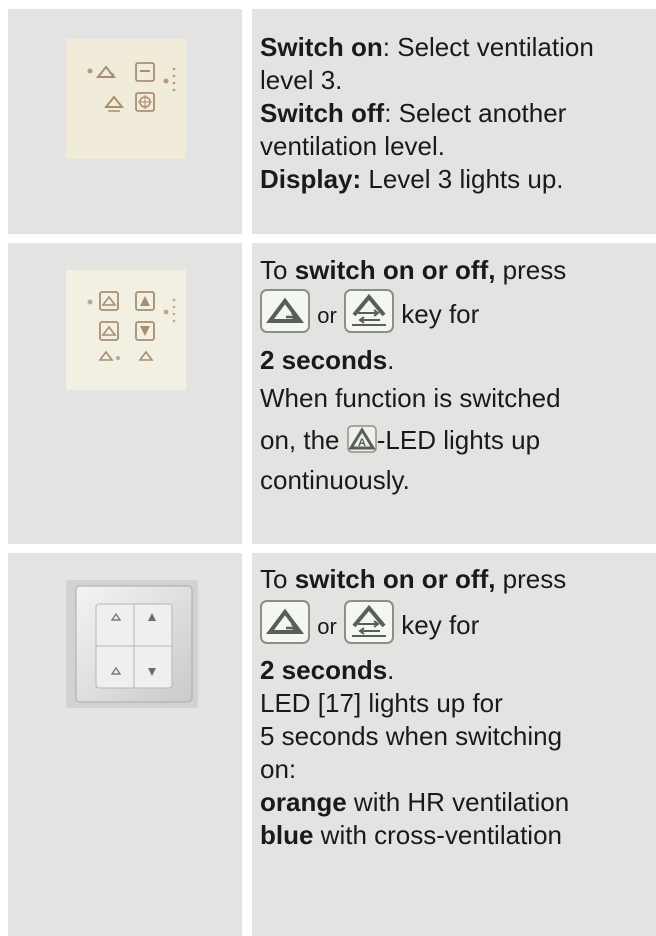 This screenshot has height=936, width=656. Describe the element at coordinates (132, 644) in the screenshot. I see `switch-image` at that location.